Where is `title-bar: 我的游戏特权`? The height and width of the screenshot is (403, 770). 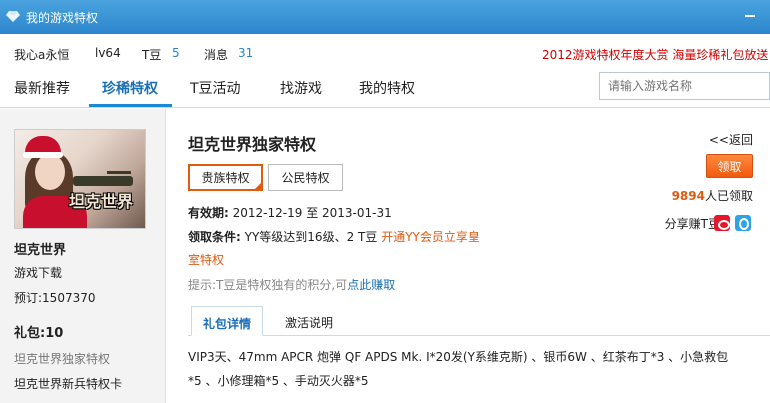 title-bar: 我的游戏特权 is located at coordinates (385, 17).